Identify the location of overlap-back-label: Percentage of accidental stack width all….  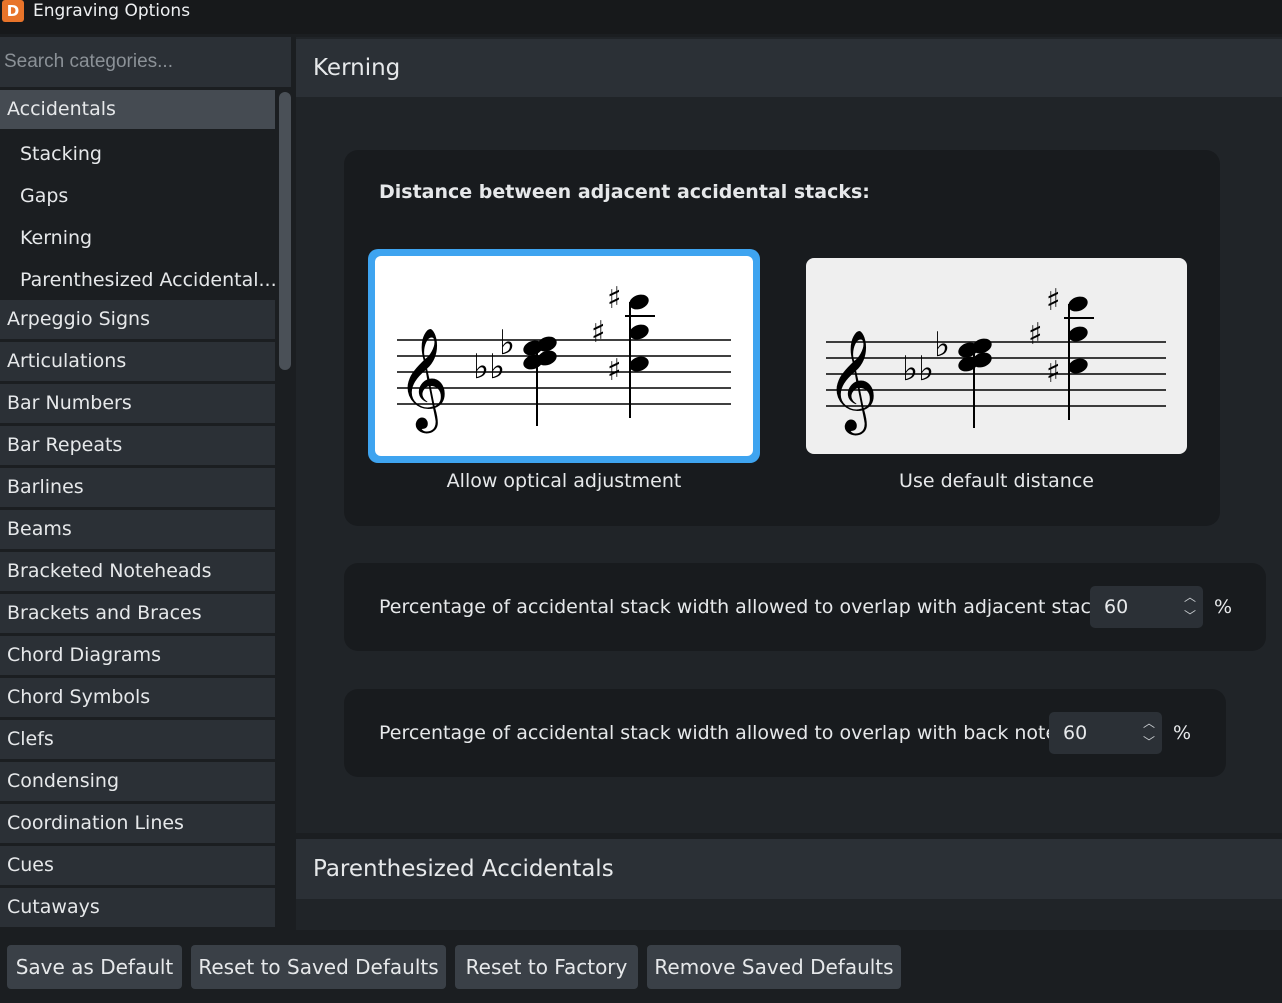
(721, 733).